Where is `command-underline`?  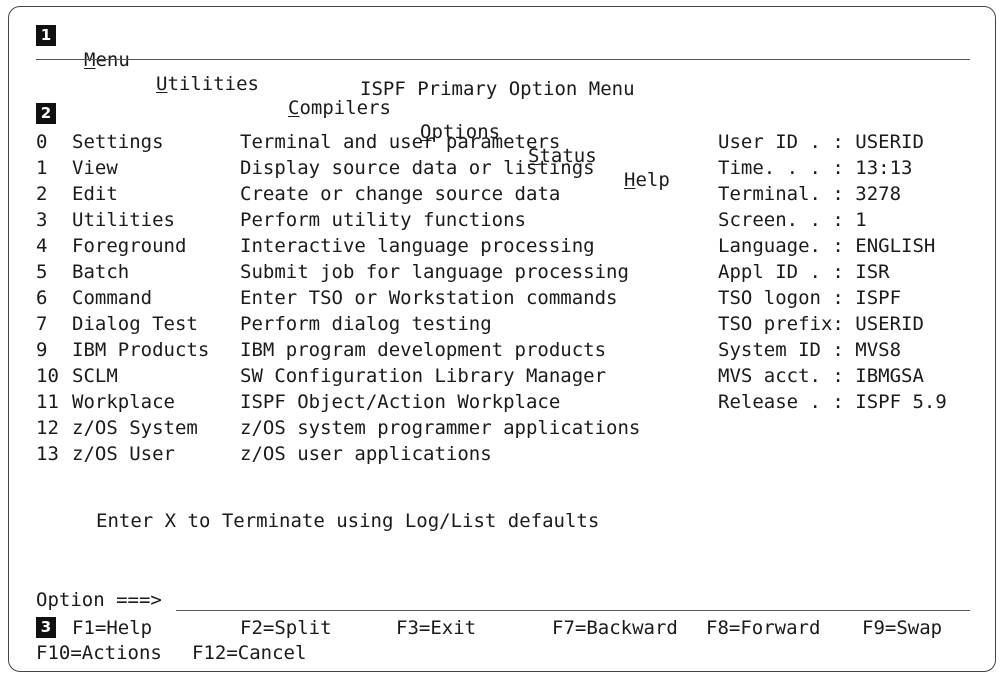
command-underline is located at coordinates (573, 610).